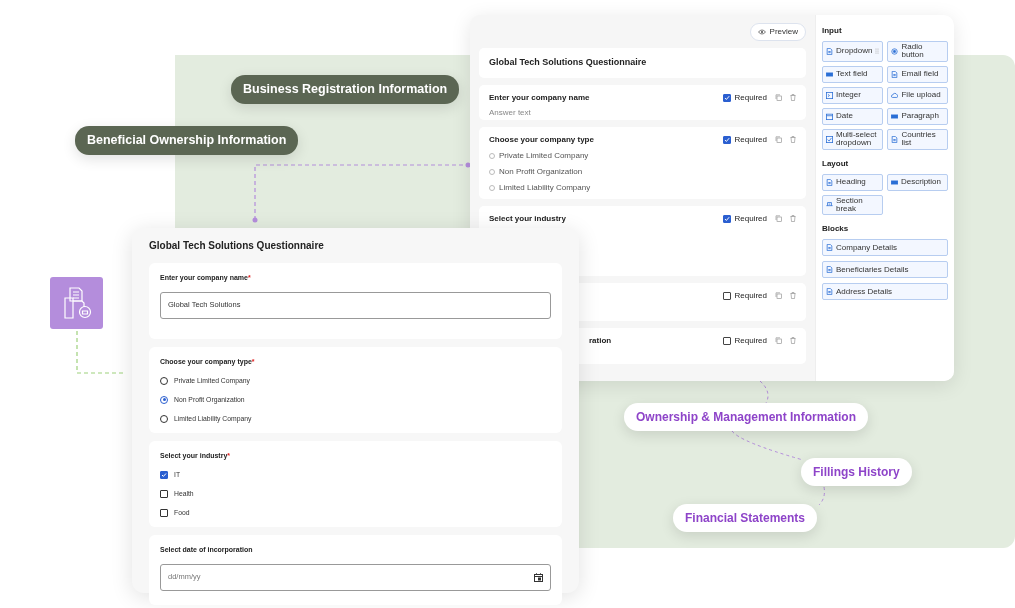 Image resolution: width=1015 pixels, height=608 pixels. Describe the element at coordinates (917, 51) in the screenshot. I see `field-type-item: Radio button` at that location.